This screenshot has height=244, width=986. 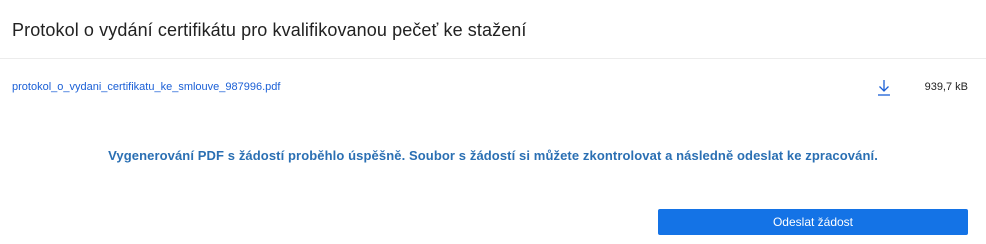 I want to click on divider, so click(x=493, y=58).